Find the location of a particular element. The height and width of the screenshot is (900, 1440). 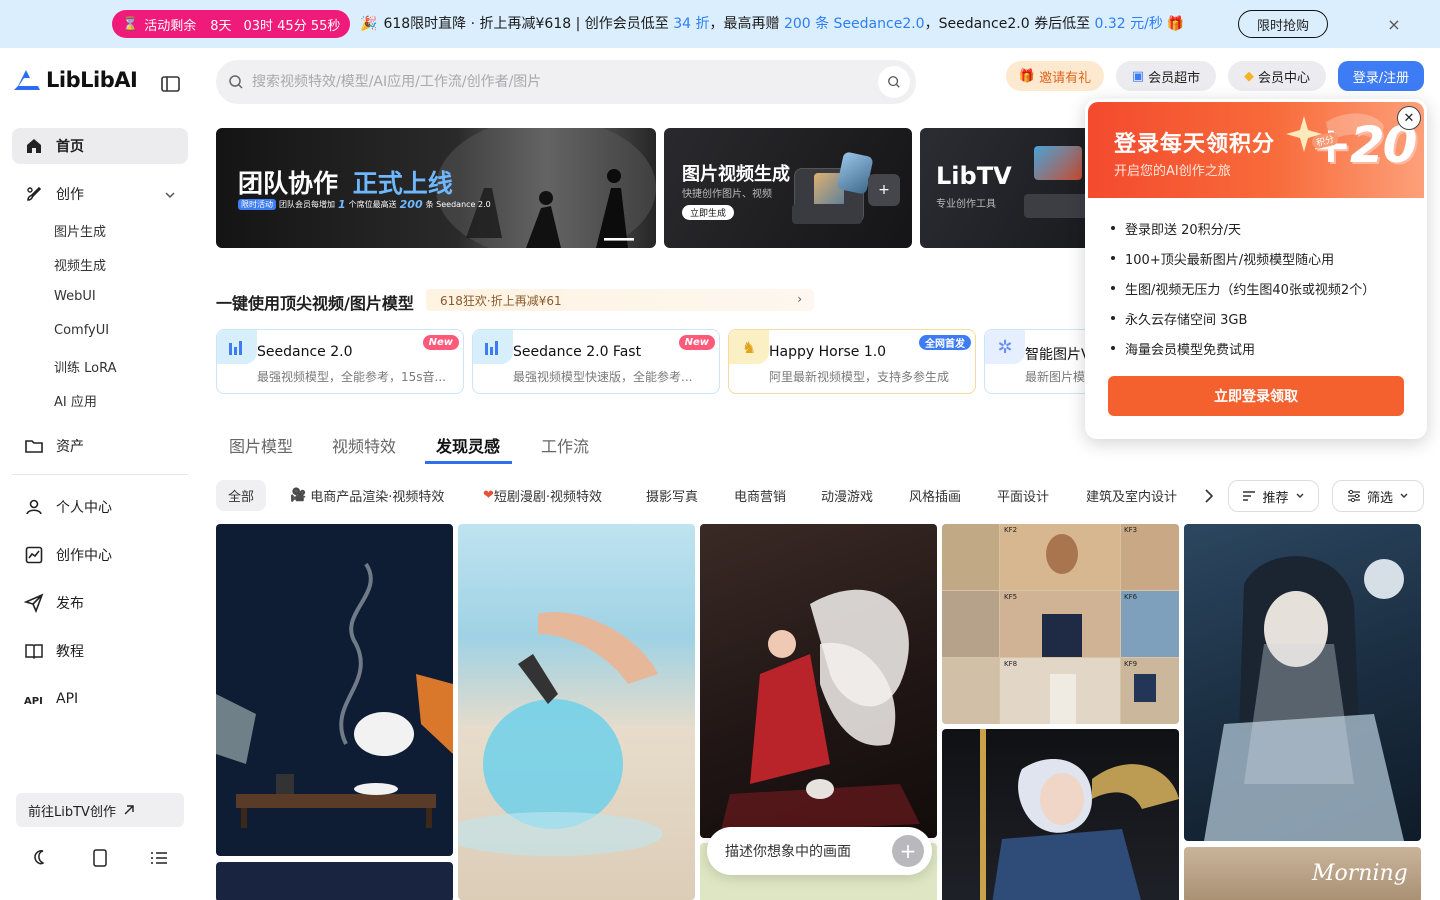

banner-title: 图片视频生成 is located at coordinates (736, 174).